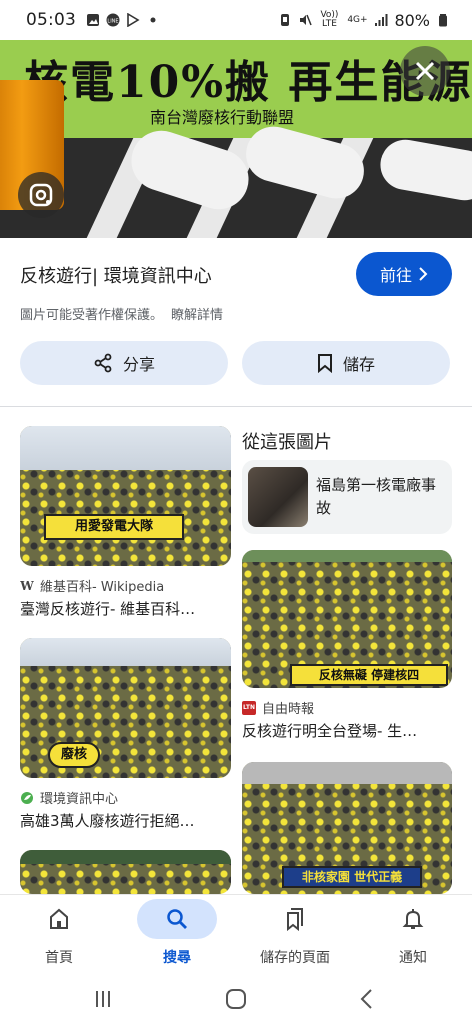  I want to click on nav-notifications: 通知, so click(413, 935).